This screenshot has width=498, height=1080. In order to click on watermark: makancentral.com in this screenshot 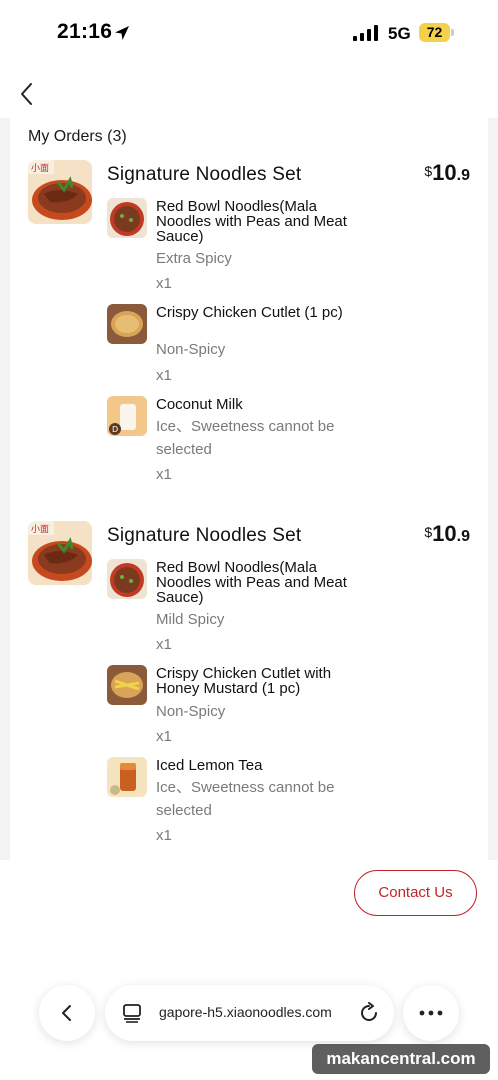, I will do `click(401, 1059)`.